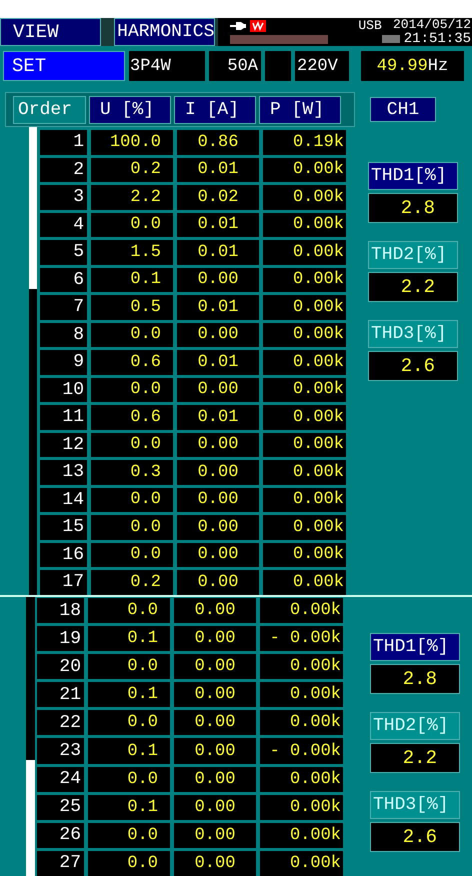  Describe the element at coordinates (63, 444) in the screenshot. I see `order-cell: 12` at that location.